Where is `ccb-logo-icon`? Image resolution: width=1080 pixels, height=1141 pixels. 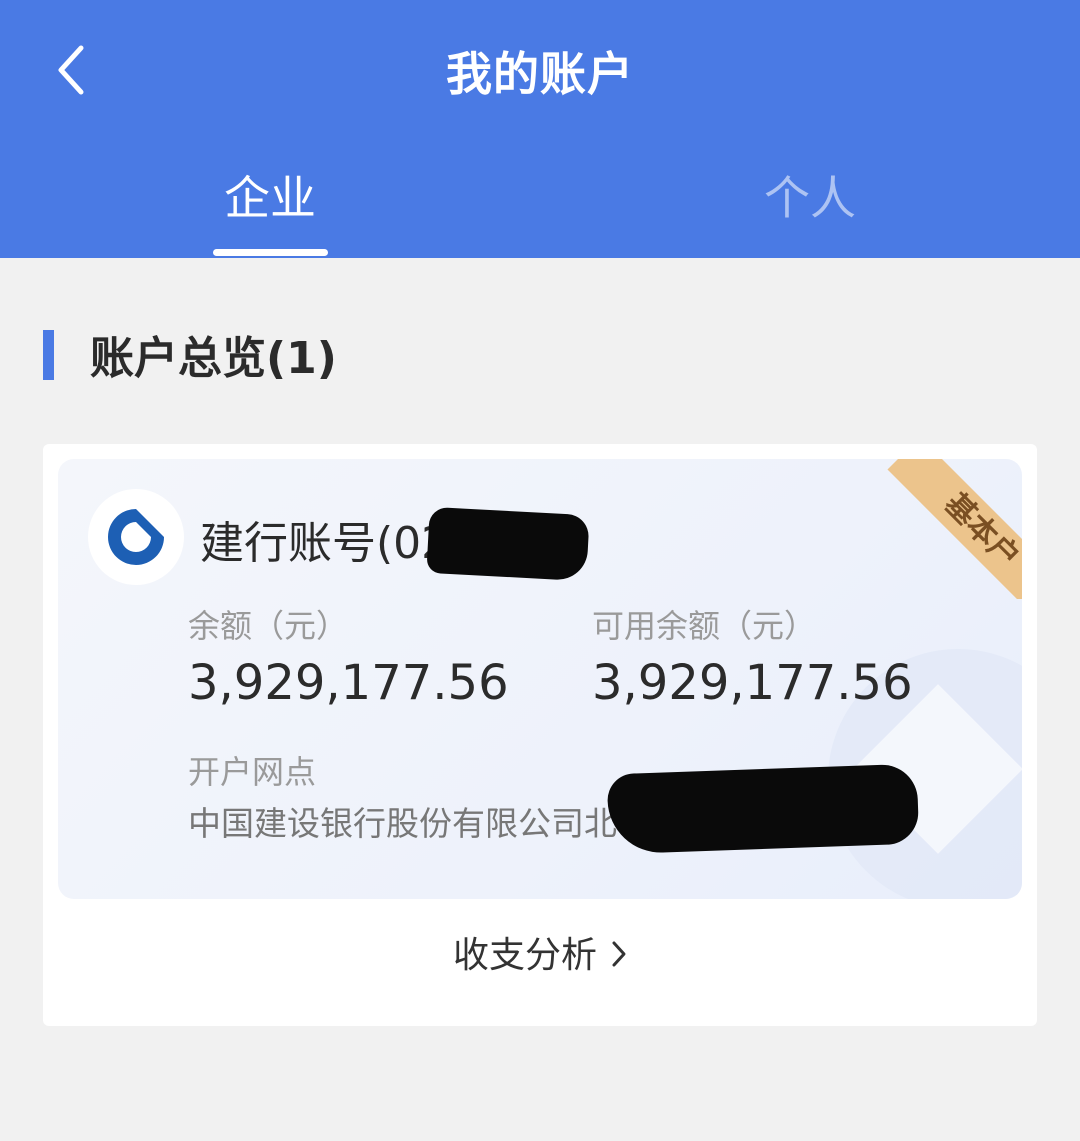 ccb-logo-icon is located at coordinates (136, 537).